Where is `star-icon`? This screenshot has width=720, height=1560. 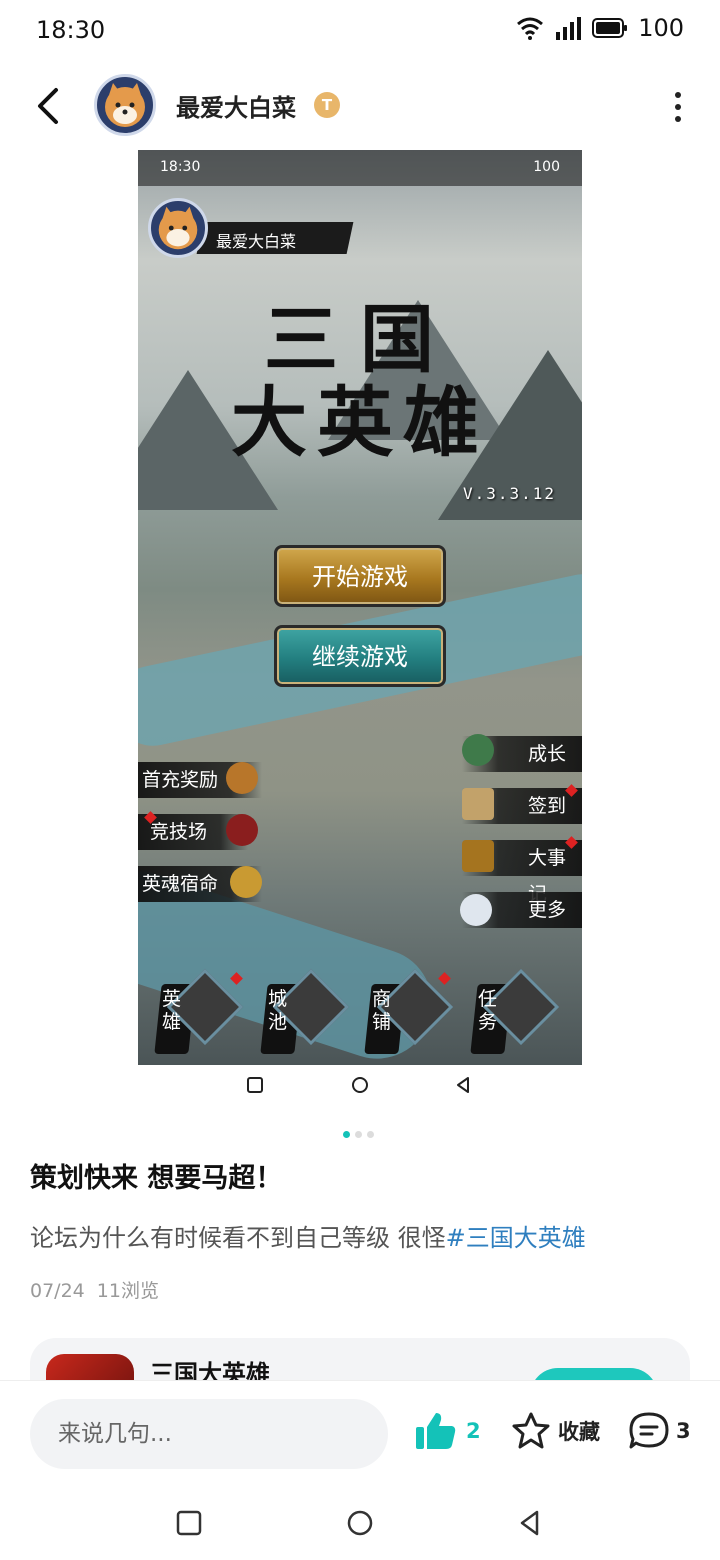 star-icon is located at coordinates (531, 1430).